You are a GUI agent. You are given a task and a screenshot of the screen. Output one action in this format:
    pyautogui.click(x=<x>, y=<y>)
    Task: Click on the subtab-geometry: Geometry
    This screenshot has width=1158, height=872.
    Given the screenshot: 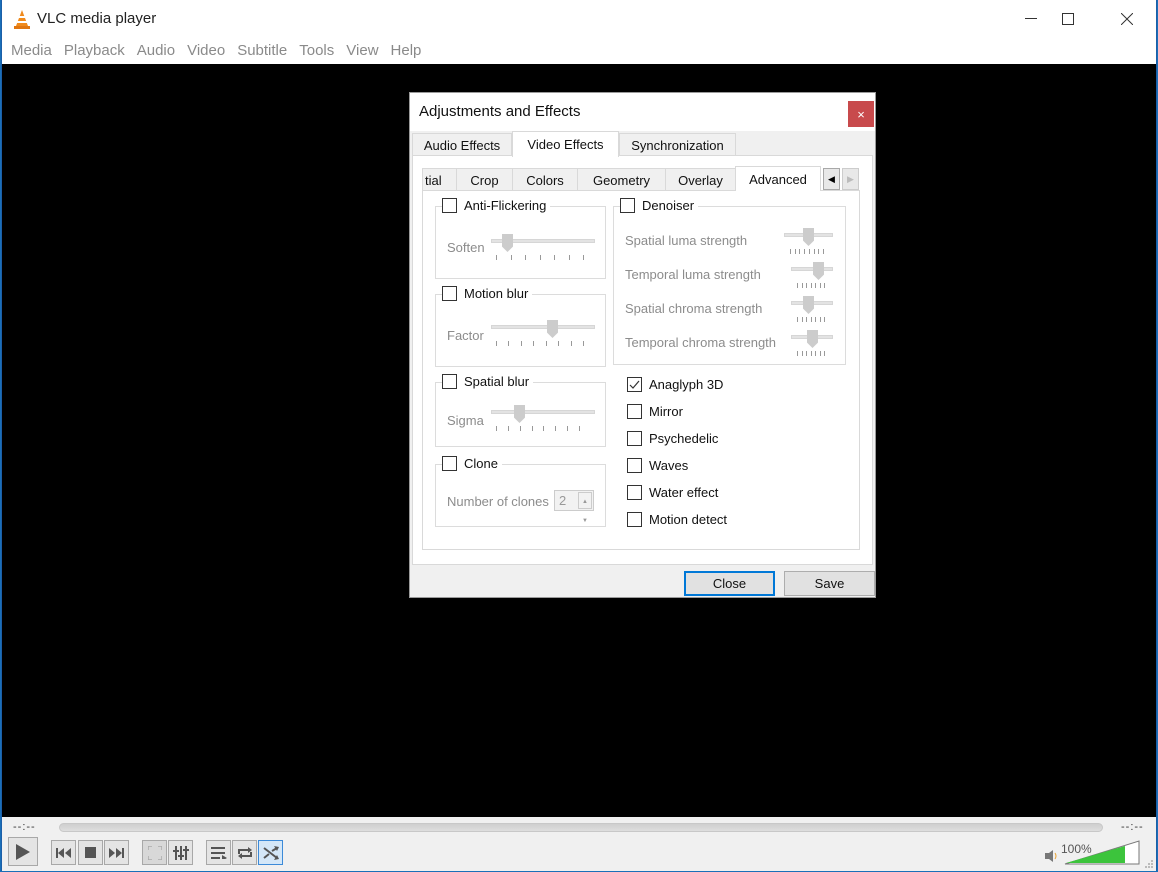 What is the action you would take?
    pyautogui.click(x=621, y=179)
    